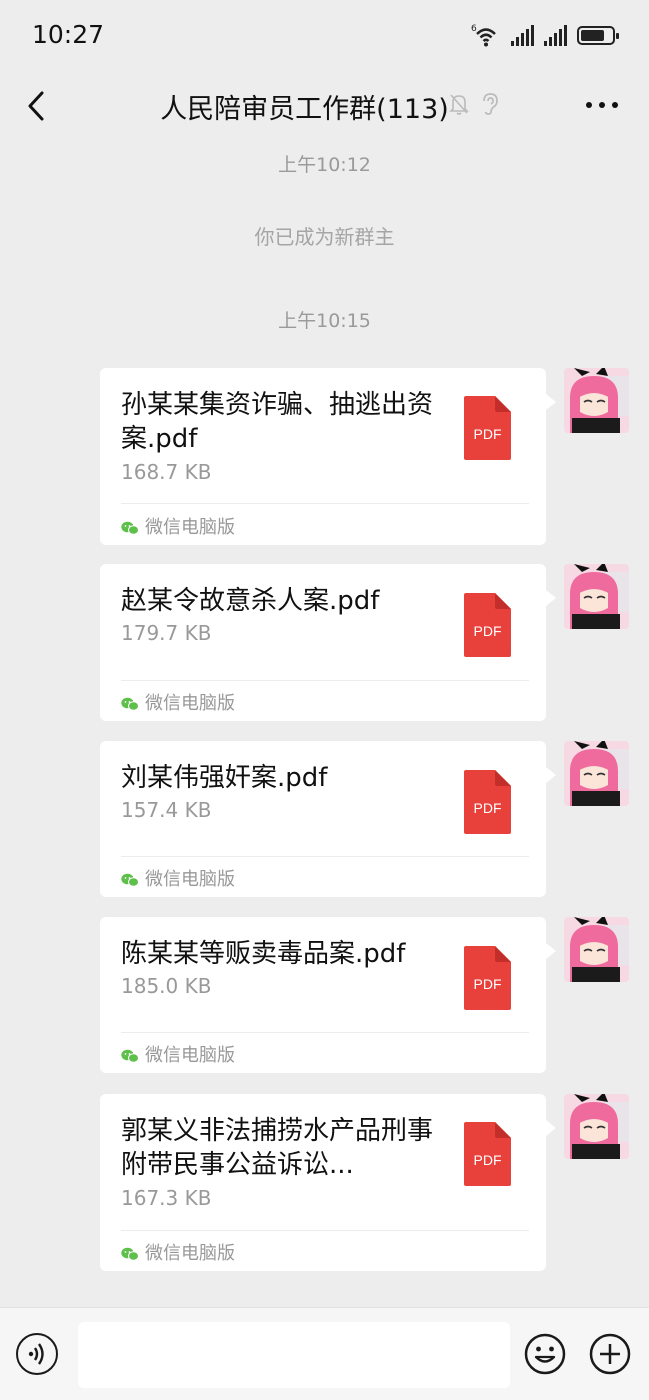 The image size is (649, 1400). I want to click on file-message: 陈某某等贩卖毒品案.pdf 185.0 KB PDF 微信电脑版, so click(328, 995).